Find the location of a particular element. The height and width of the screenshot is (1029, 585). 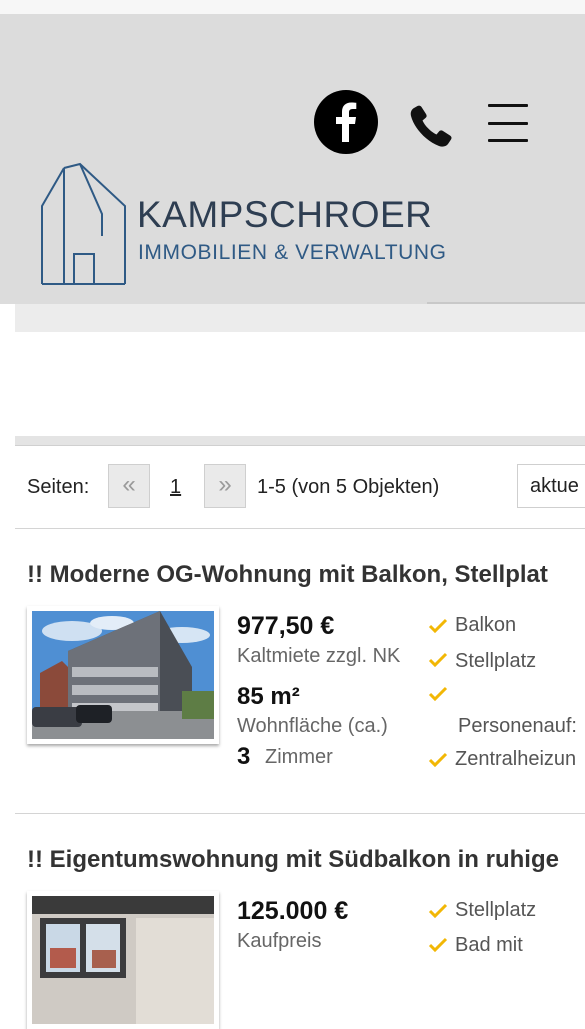

price-label: Kaltmiete zzgl. NK is located at coordinates (319, 656).